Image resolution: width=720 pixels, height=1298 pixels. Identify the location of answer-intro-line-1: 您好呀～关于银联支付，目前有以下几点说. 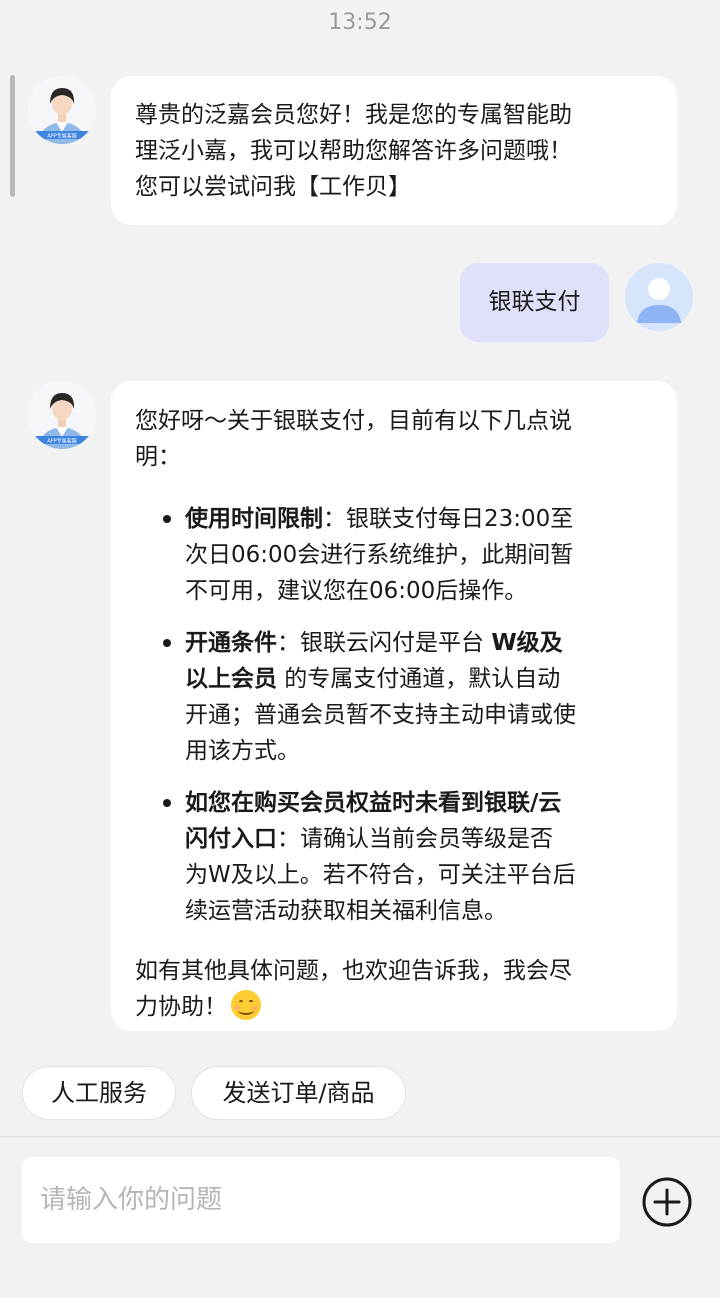
(353, 421).